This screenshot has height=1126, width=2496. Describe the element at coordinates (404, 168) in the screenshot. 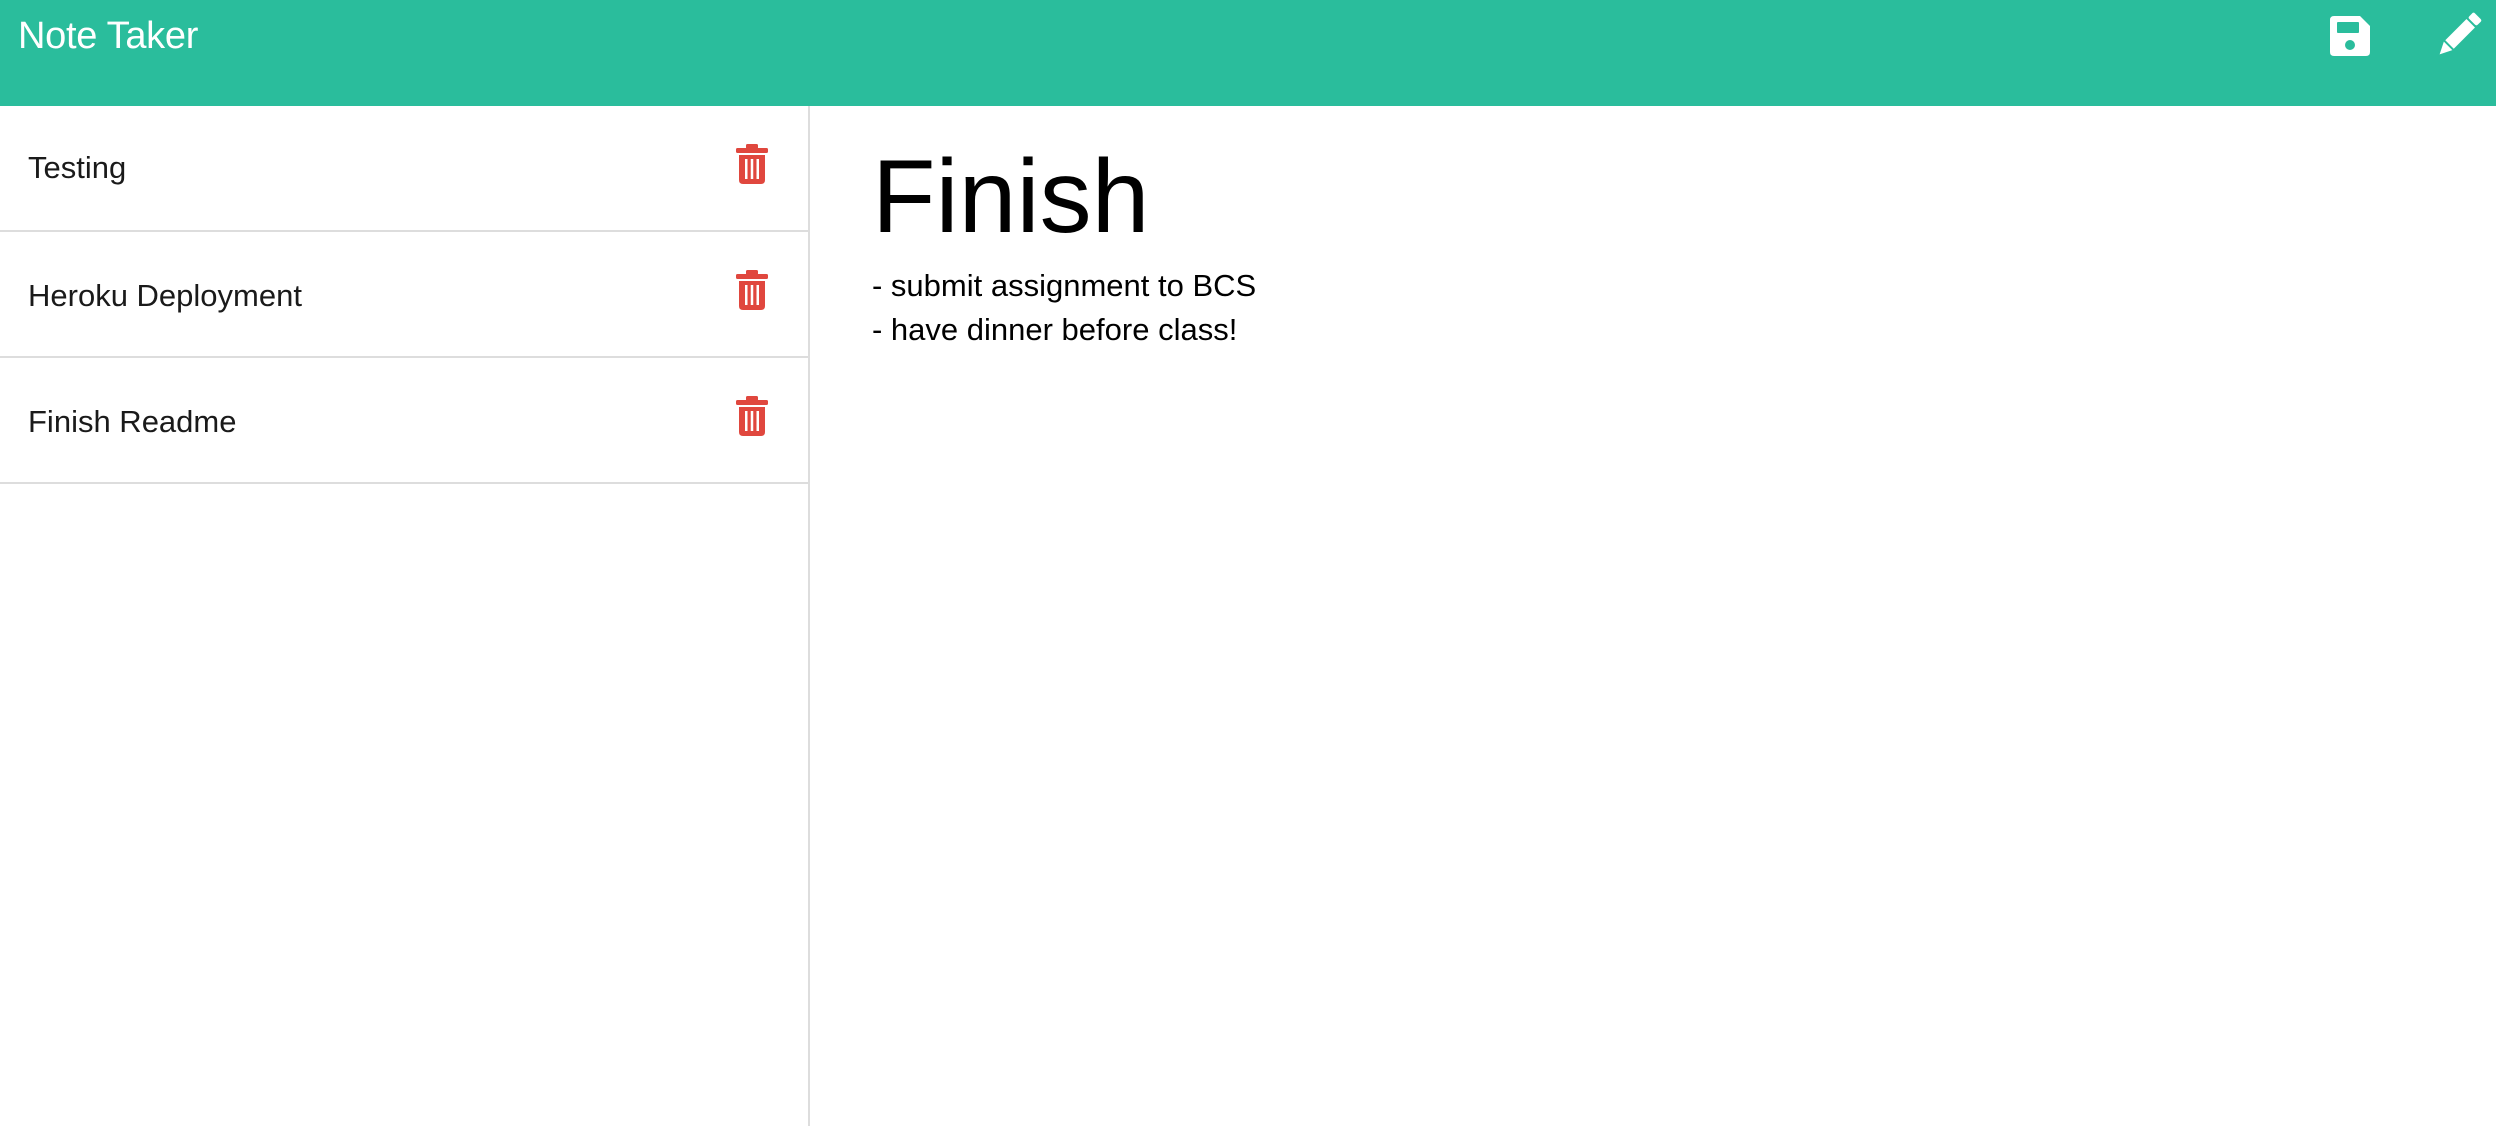

I see `note-list-item: Testing` at that location.